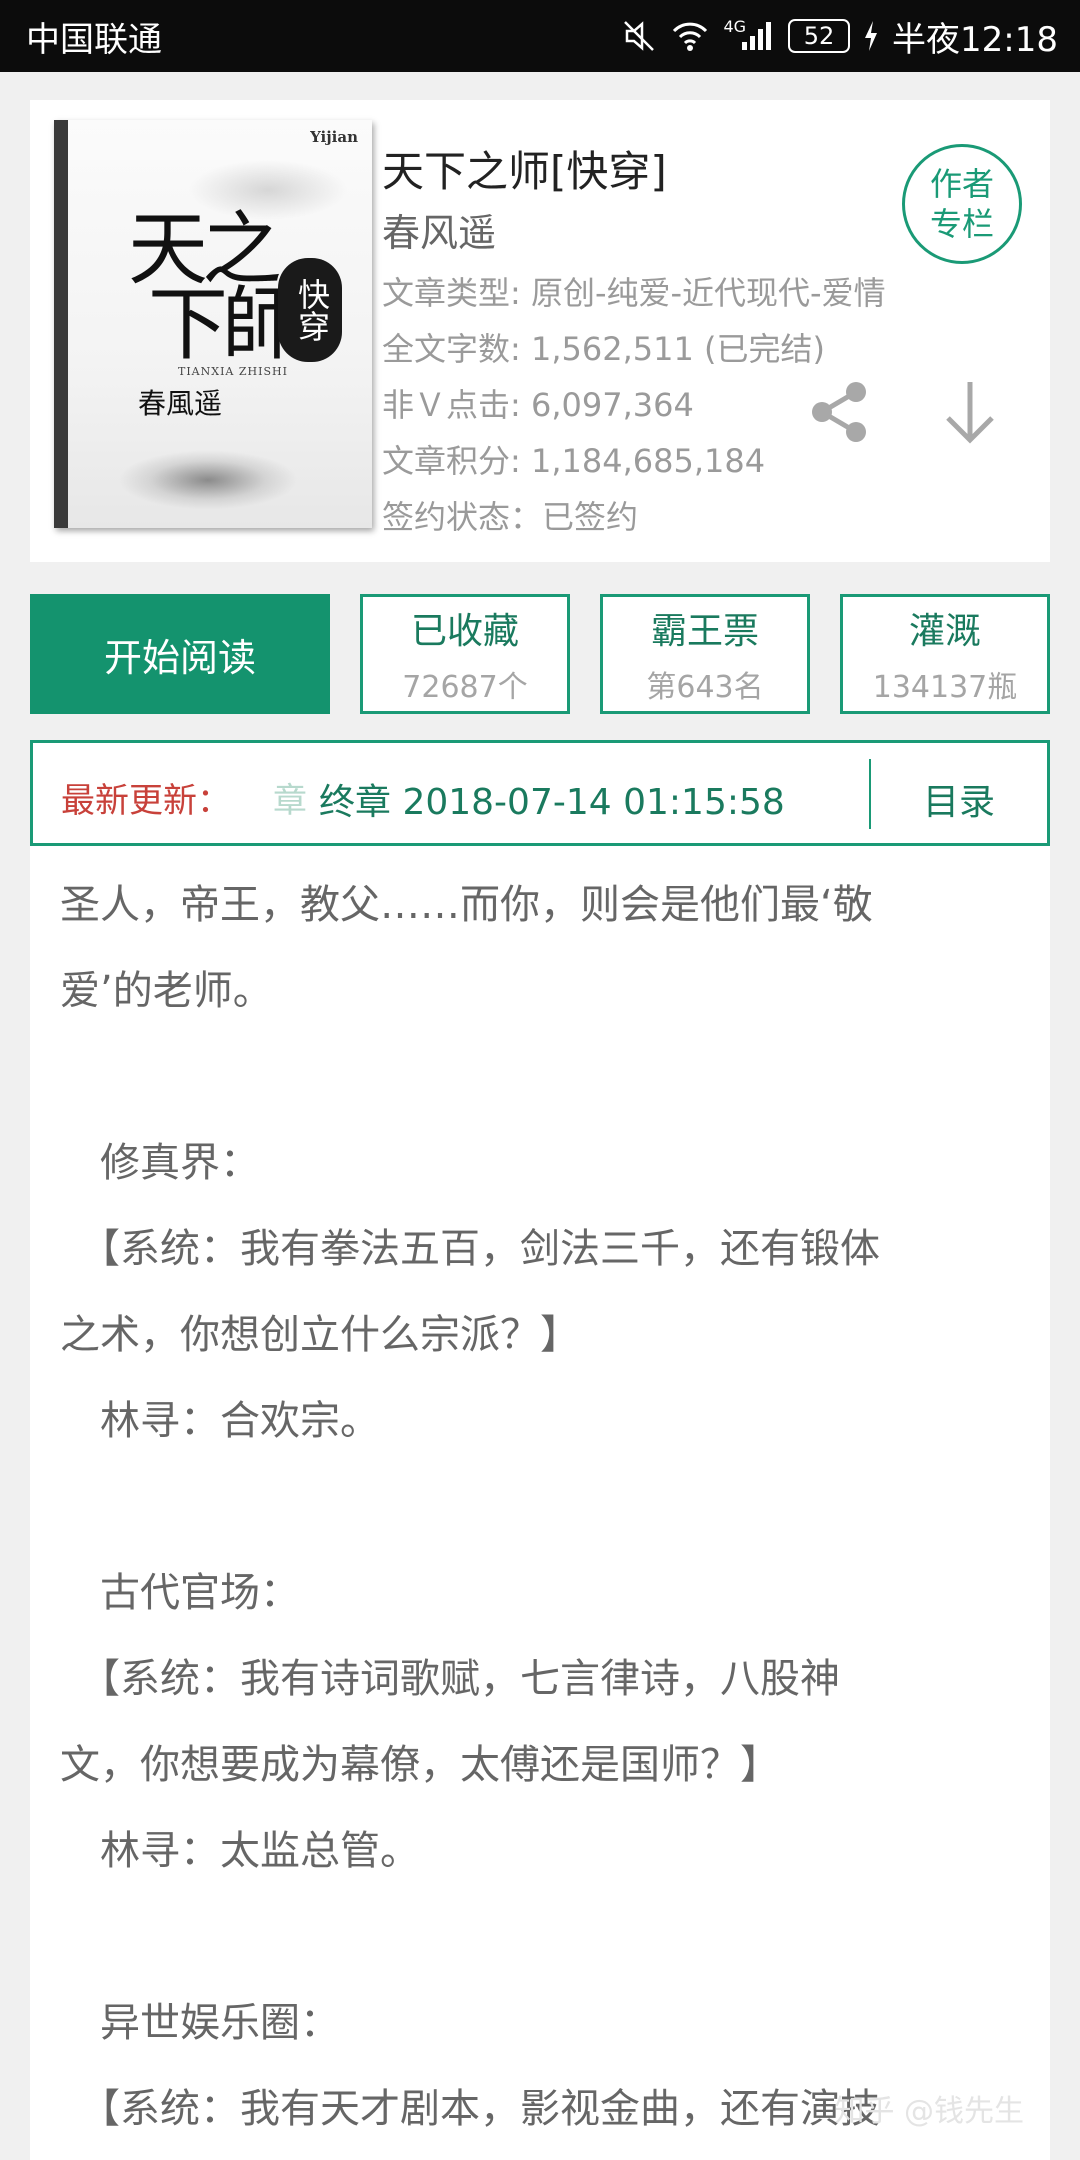  Describe the element at coordinates (94, 39) in the screenshot. I see `carrier-label: 中国联通` at that location.